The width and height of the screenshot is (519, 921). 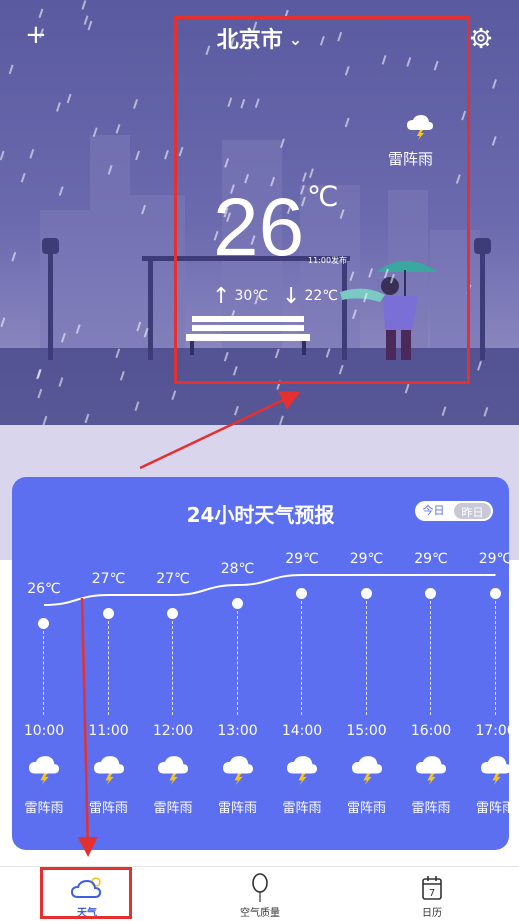 I want to click on hour-time: 13:00, so click(x=237, y=731).